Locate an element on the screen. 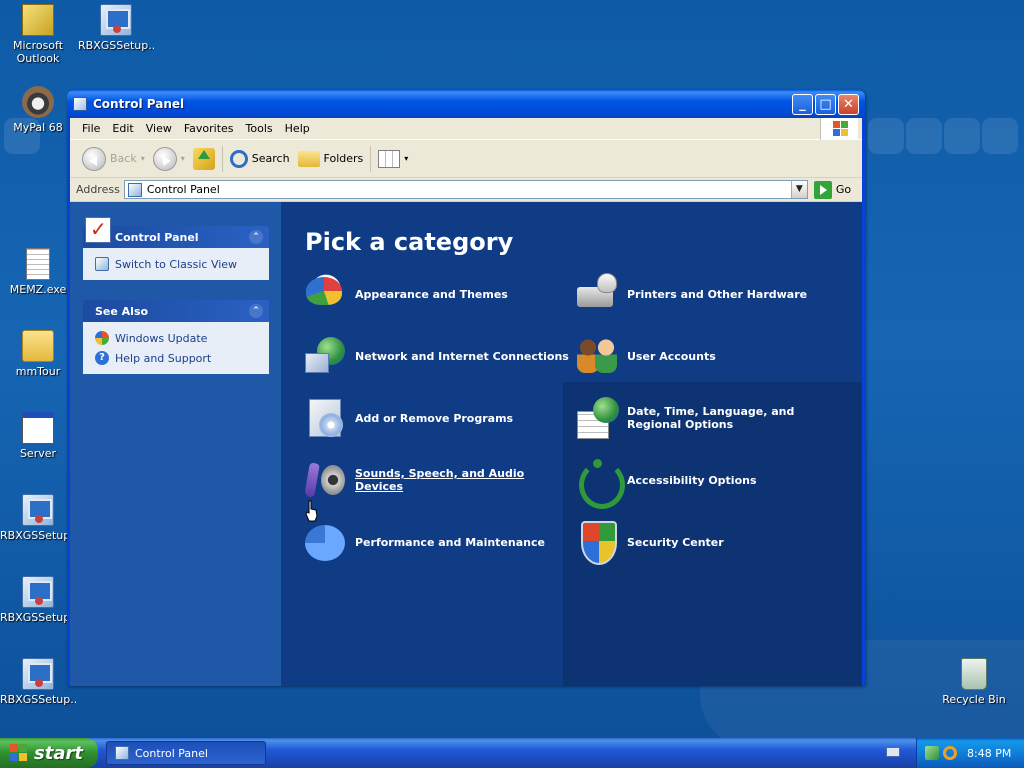  task-header-title: See Also is located at coordinates (122, 311).